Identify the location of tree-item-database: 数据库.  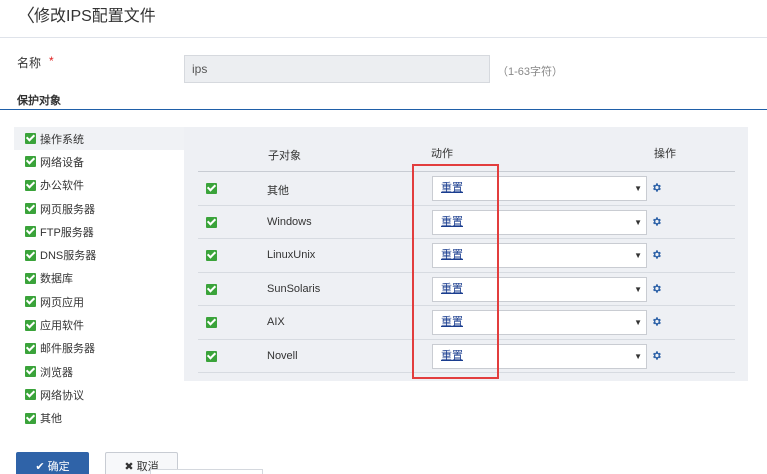
(99, 278).